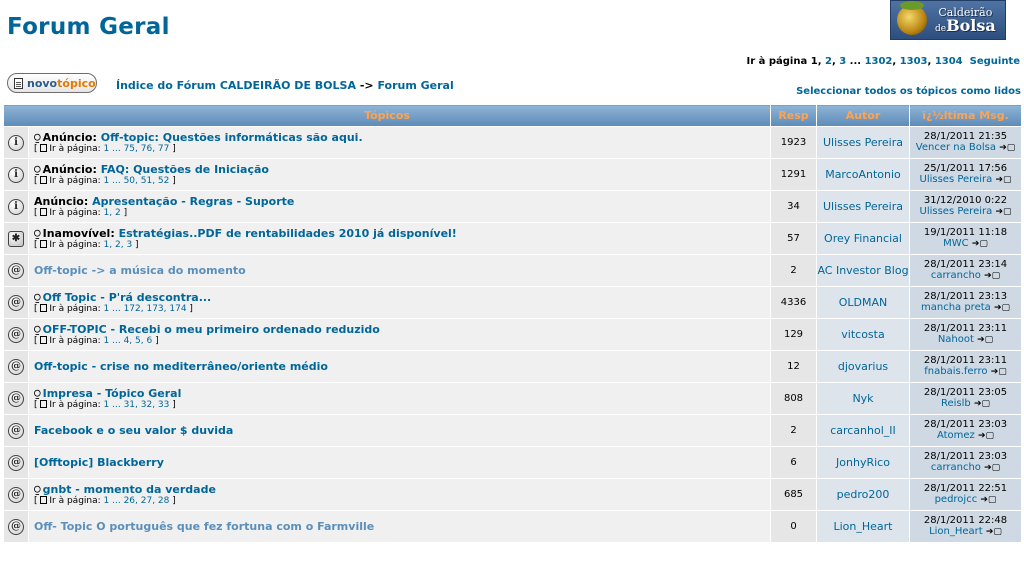  What do you see at coordinates (956, 147) in the screenshot?
I see `last-poster-link: Vencer na Bolsa` at bounding box center [956, 147].